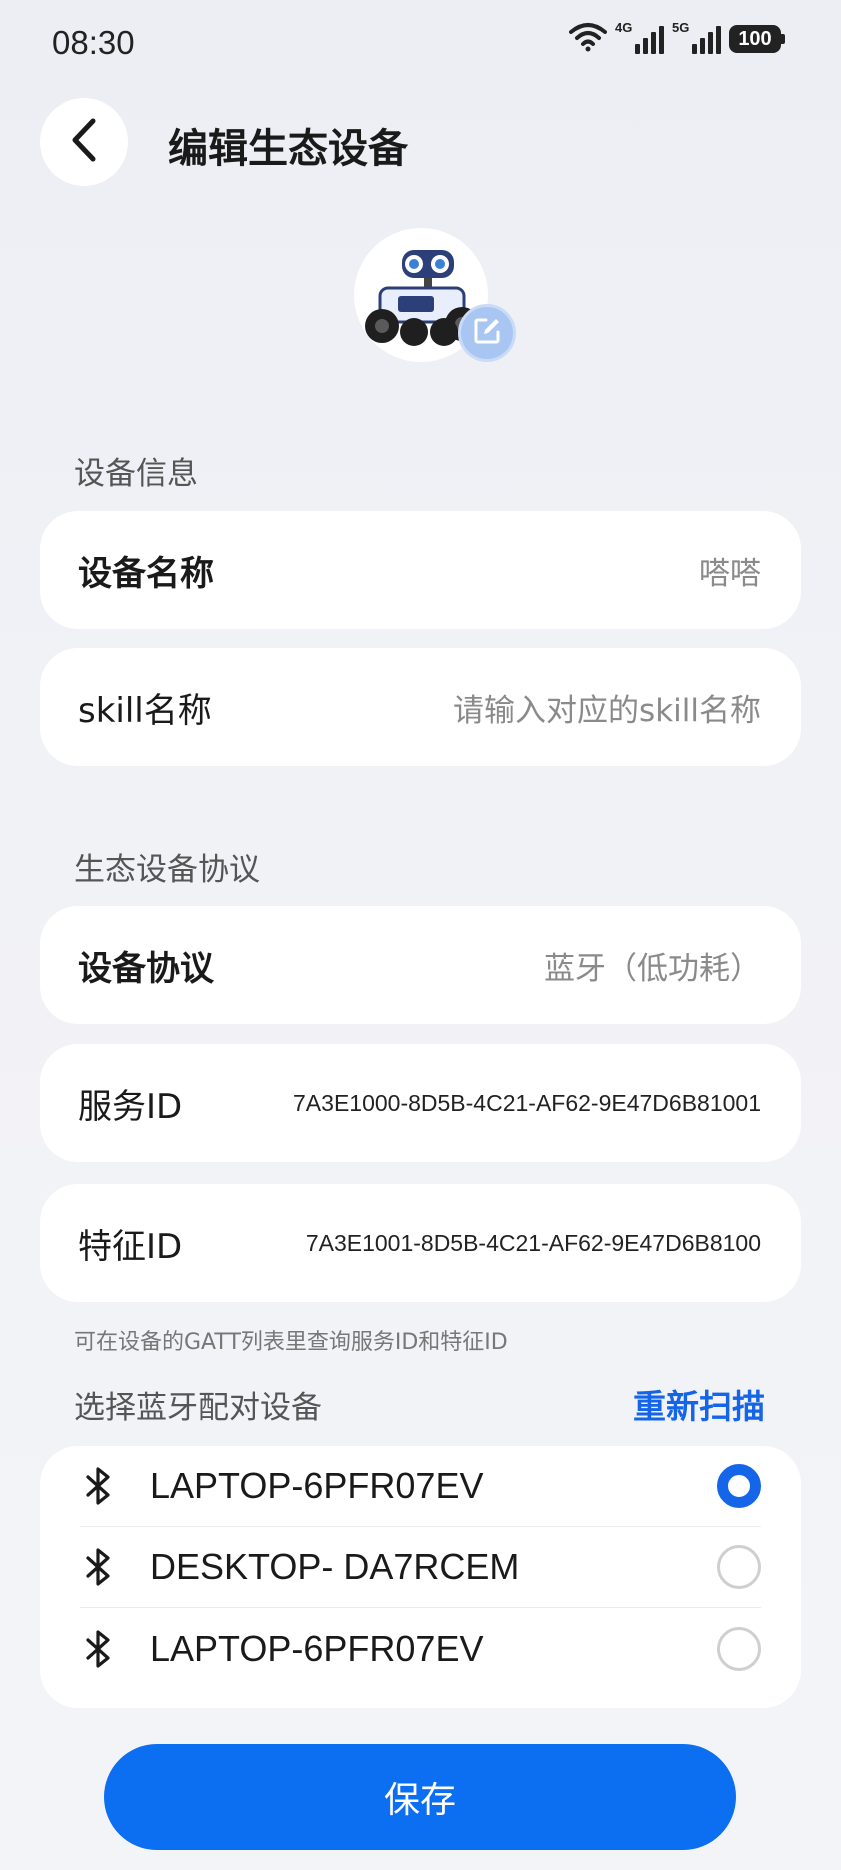 This screenshot has height=1870, width=841. What do you see at coordinates (288, 149) in the screenshot?
I see `page-title: 编辑生态设备` at bounding box center [288, 149].